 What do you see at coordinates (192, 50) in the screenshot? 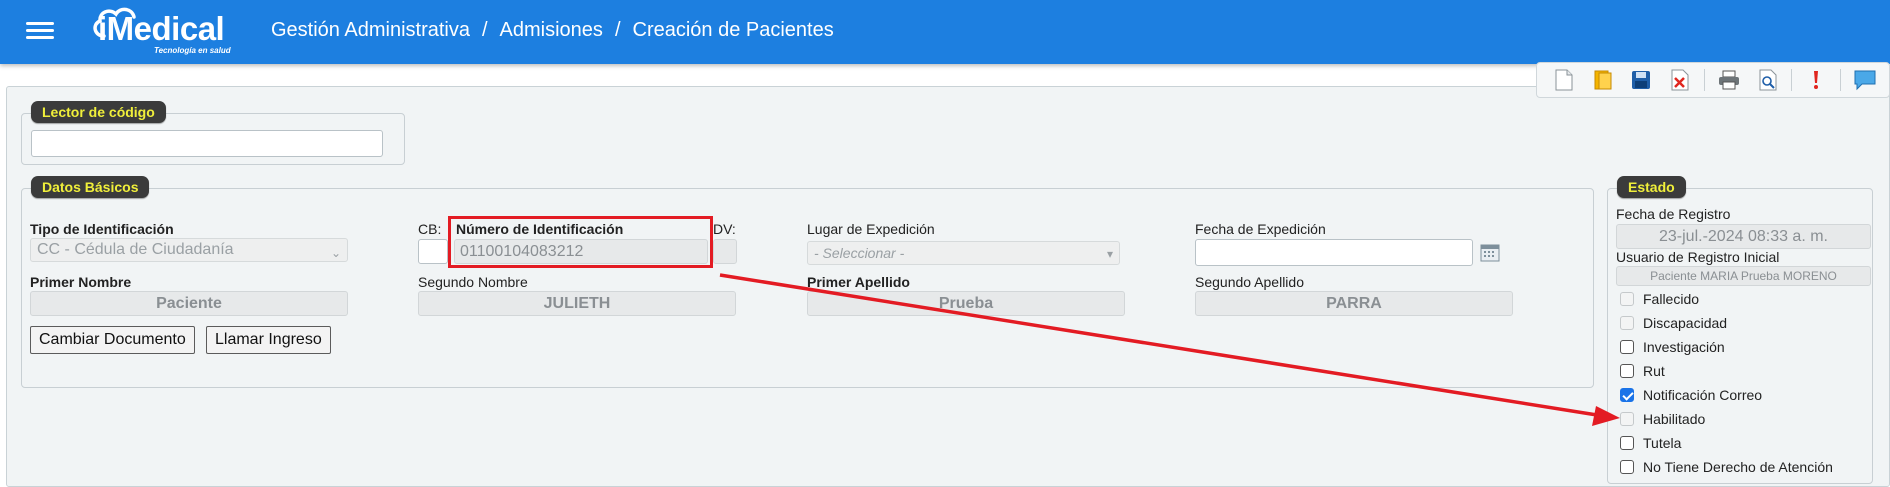
I see `logo-tagline: Tecnología en salud` at bounding box center [192, 50].